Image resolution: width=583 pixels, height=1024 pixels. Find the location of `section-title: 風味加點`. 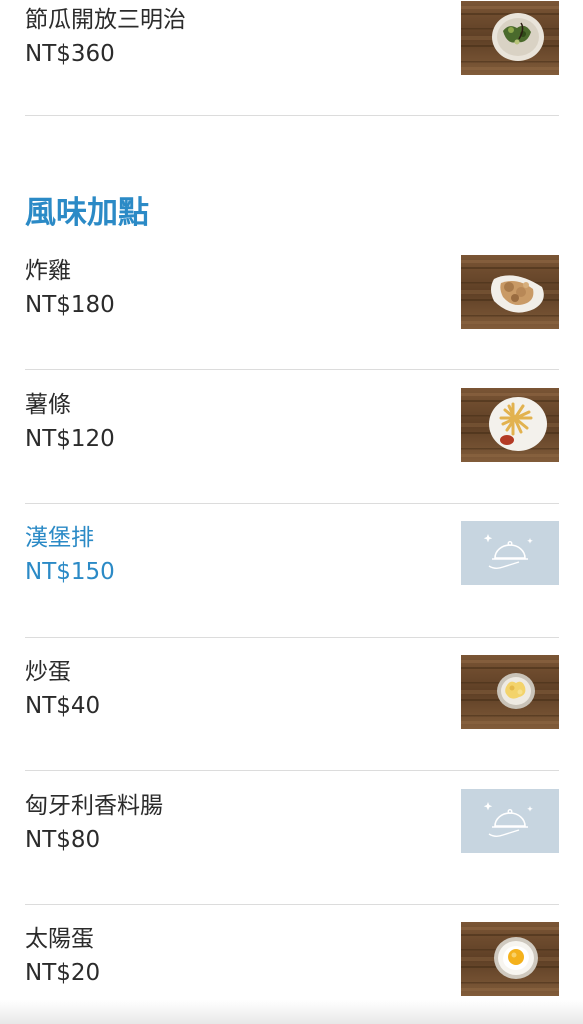

section-title: 風味加點 is located at coordinates (87, 213).